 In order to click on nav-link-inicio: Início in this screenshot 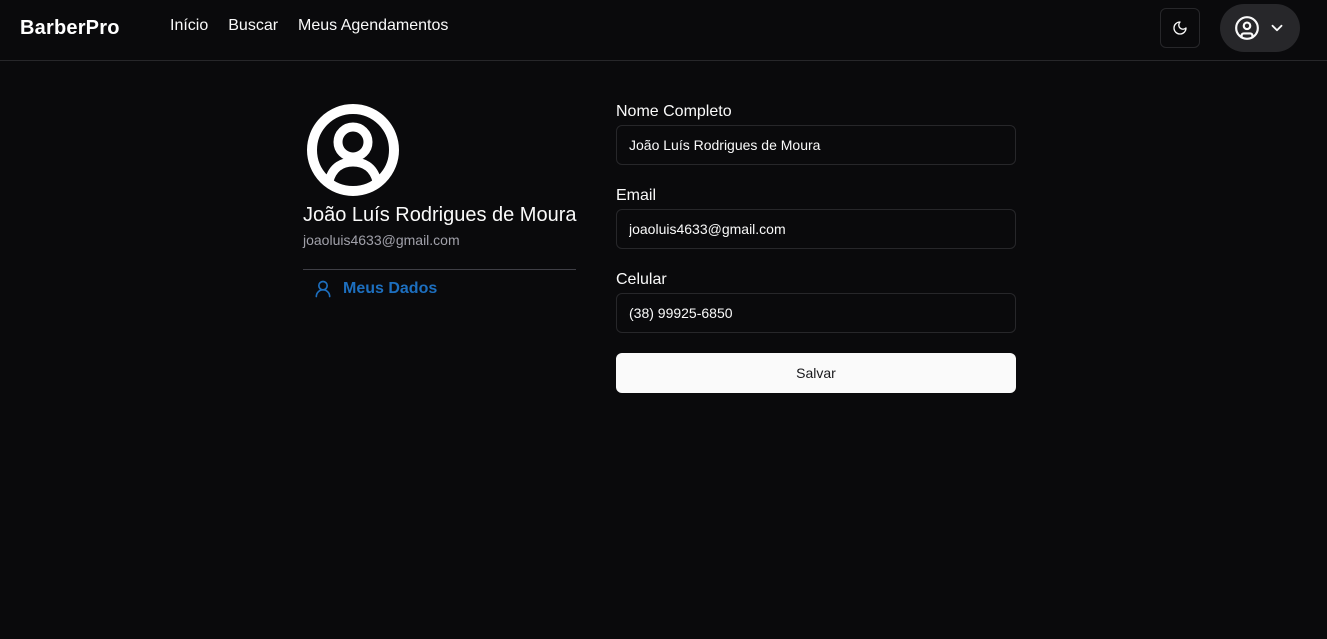, I will do `click(189, 26)`.